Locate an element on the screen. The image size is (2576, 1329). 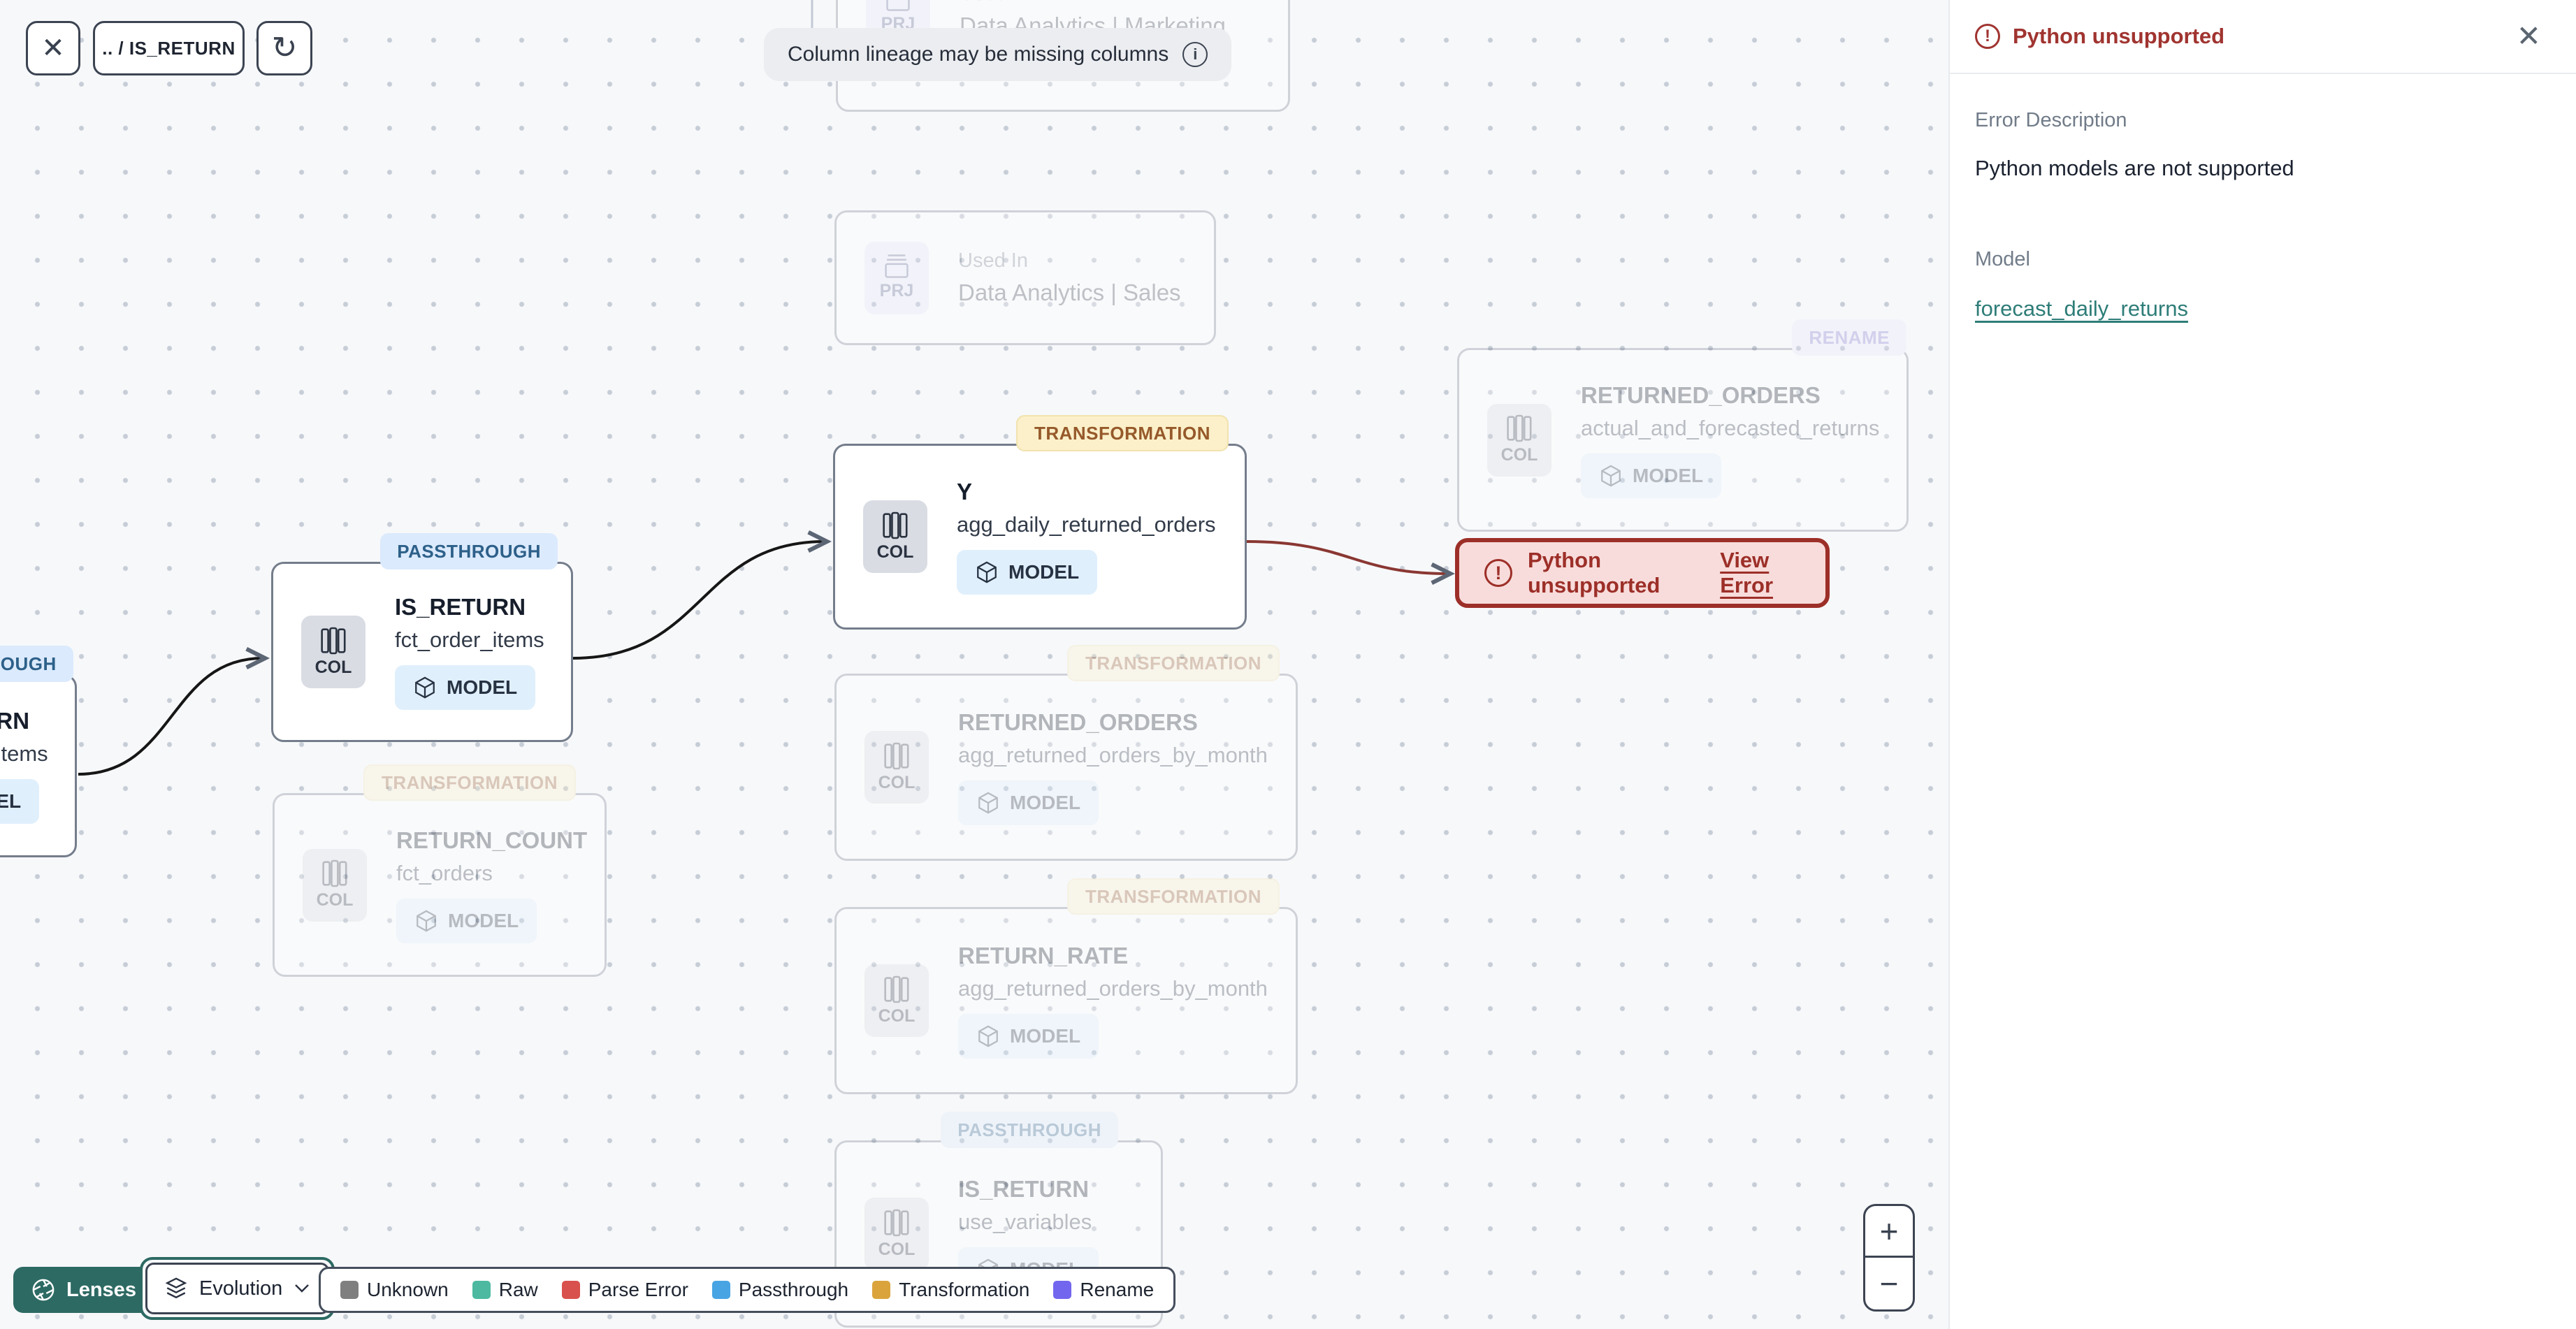
used-in-value: Data Analytics | Sales is located at coordinates (1069, 292).